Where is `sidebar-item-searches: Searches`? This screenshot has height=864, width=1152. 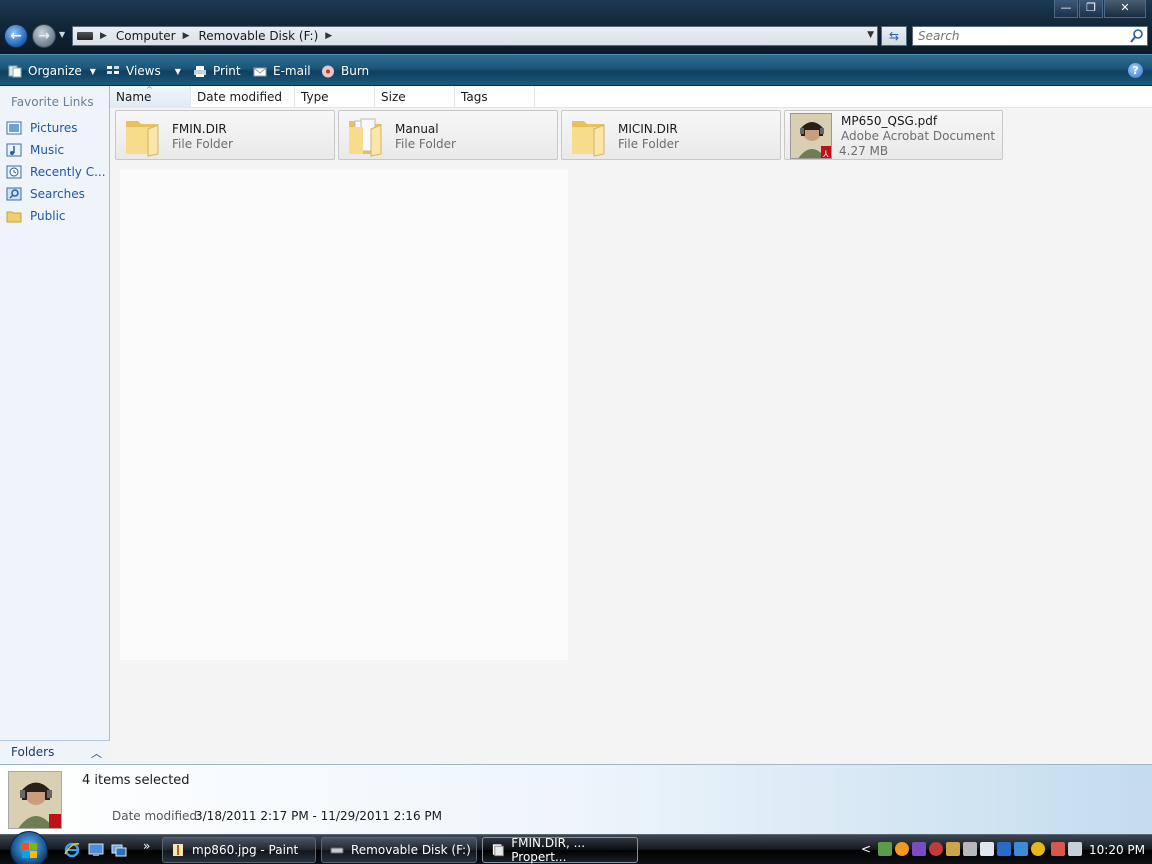
sidebar-item-searches: Searches is located at coordinates (45, 194).